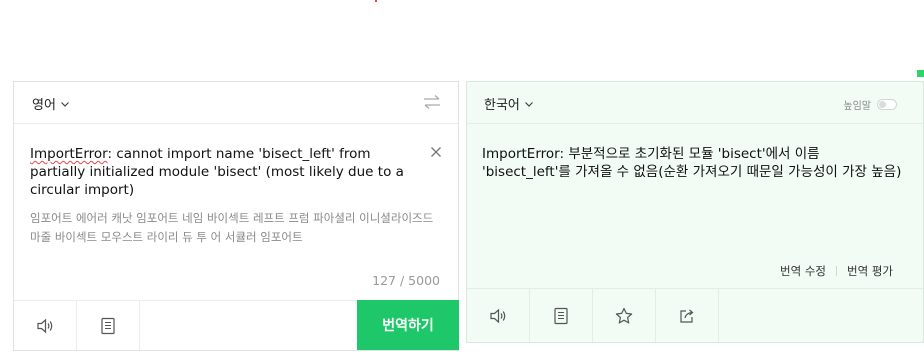  I want to click on edit-translation-link: 번역 수정, so click(803, 271).